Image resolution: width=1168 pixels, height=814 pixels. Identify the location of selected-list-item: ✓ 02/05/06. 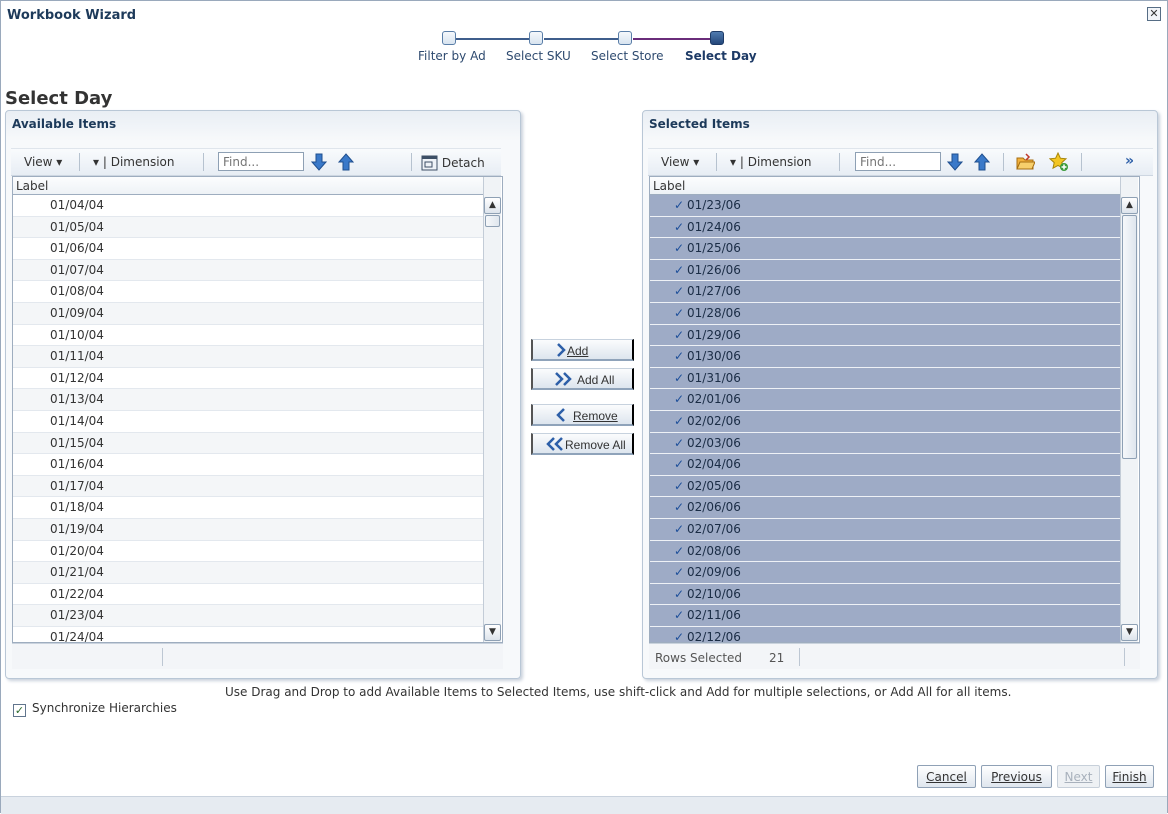
(885, 486).